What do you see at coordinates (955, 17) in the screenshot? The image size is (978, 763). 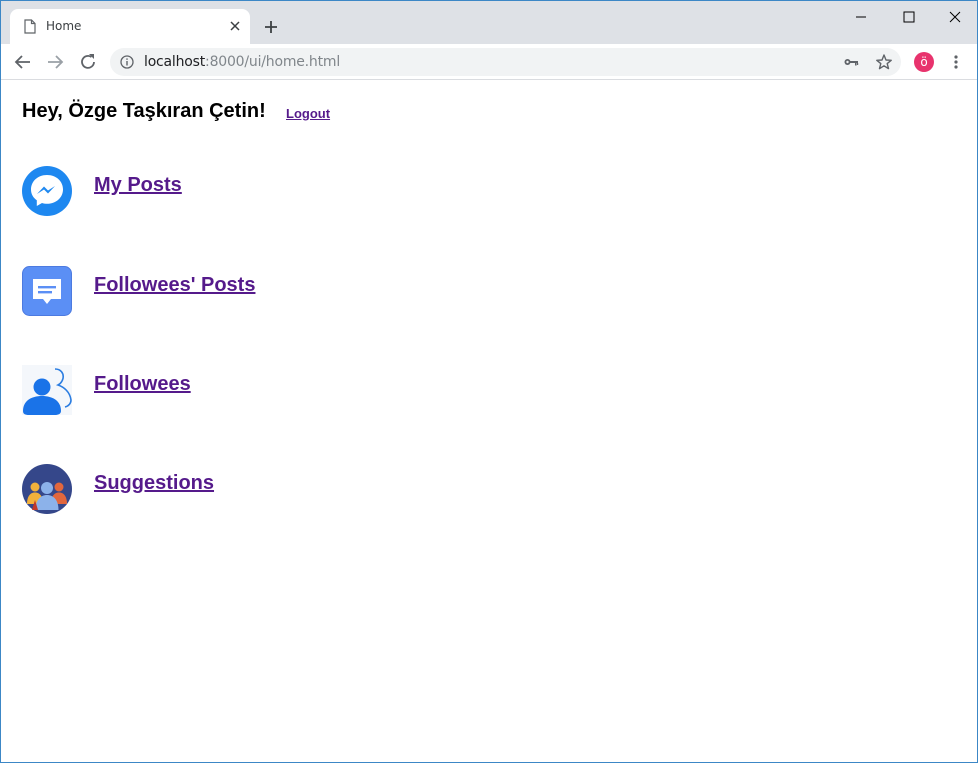 I see `close-window-icon` at bounding box center [955, 17].